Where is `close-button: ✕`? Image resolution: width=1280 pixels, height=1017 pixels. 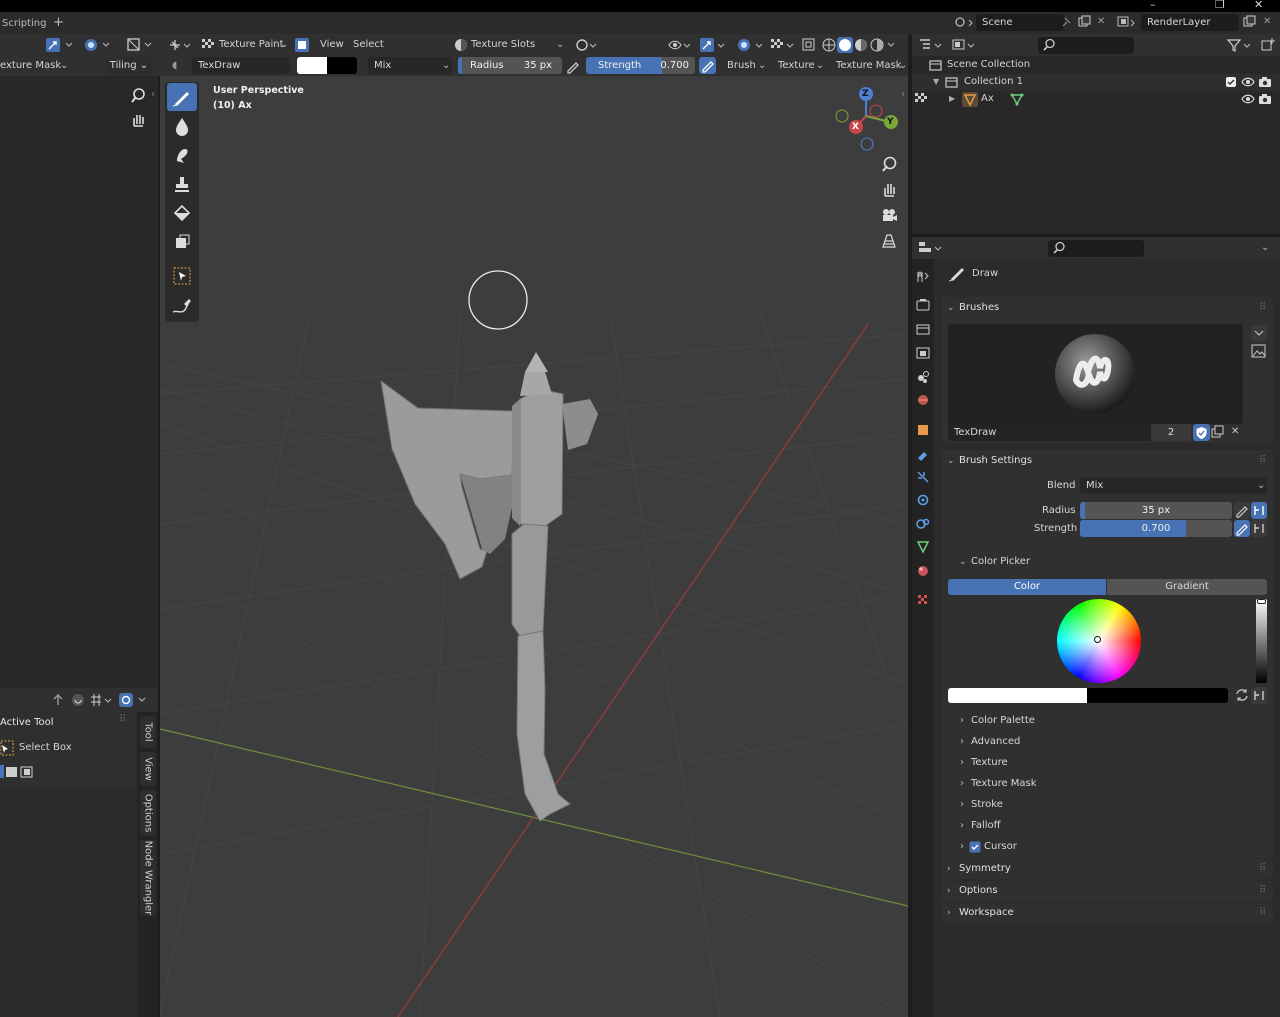 close-button: ✕ is located at coordinates (1258, 5).